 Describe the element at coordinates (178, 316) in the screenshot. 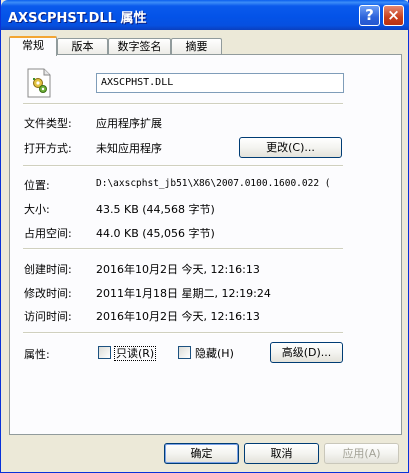

I see `accessed-value: 2016年10月2日 今天, 12:16:13` at that location.